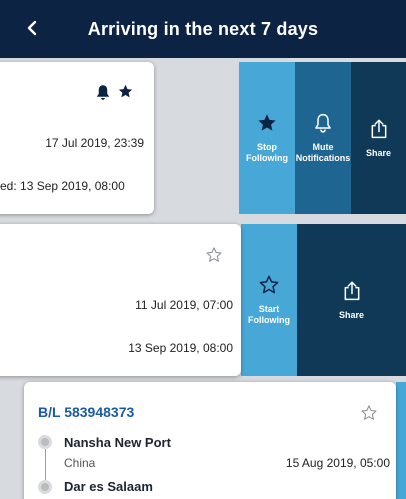  What do you see at coordinates (108, 486) in the screenshot?
I see `destination-port-name: Dar es Salaam` at bounding box center [108, 486].